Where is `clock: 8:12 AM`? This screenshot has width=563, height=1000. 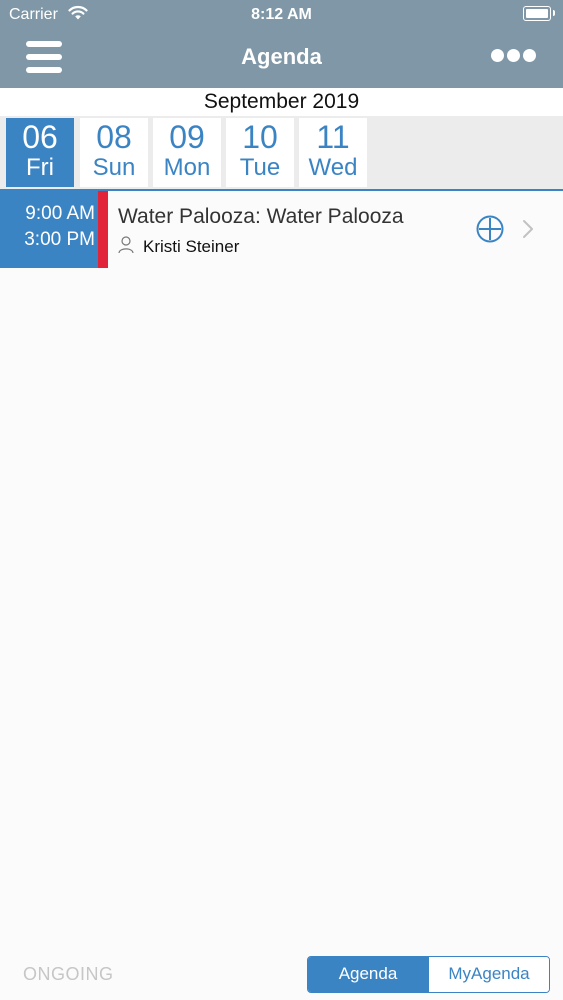
clock: 8:12 AM is located at coordinates (281, 14).